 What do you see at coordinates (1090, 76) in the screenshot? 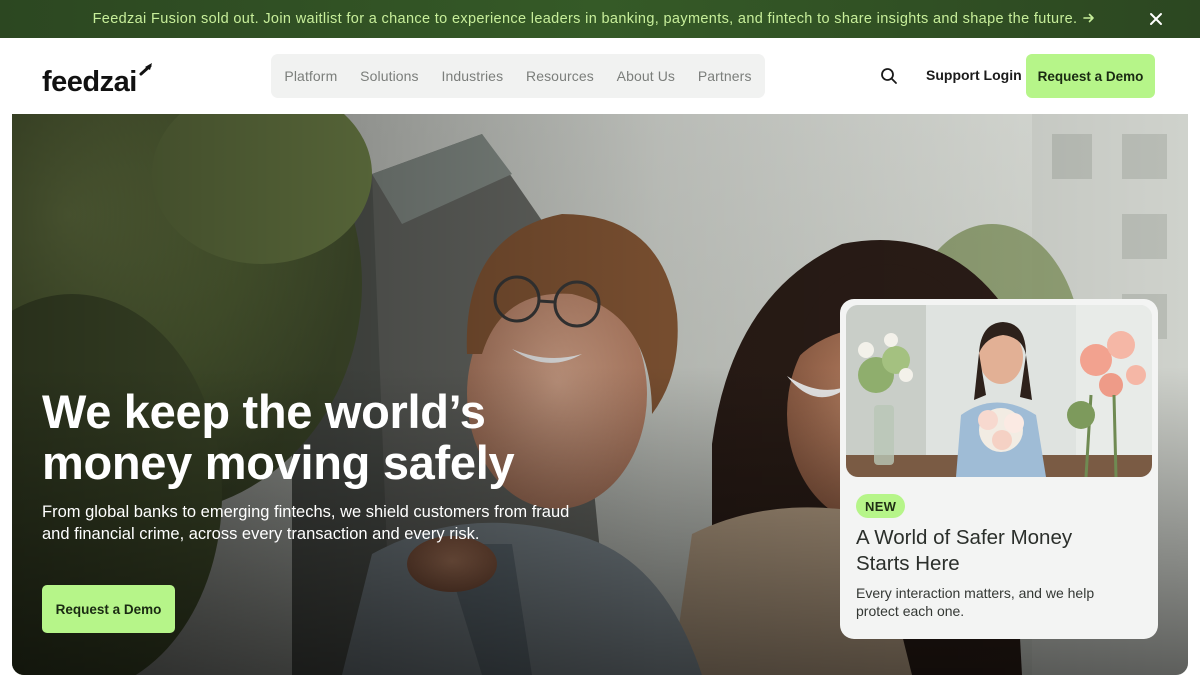
I see `request-demo-button-header: Request a Demo` at bounding box center [1090, 76].